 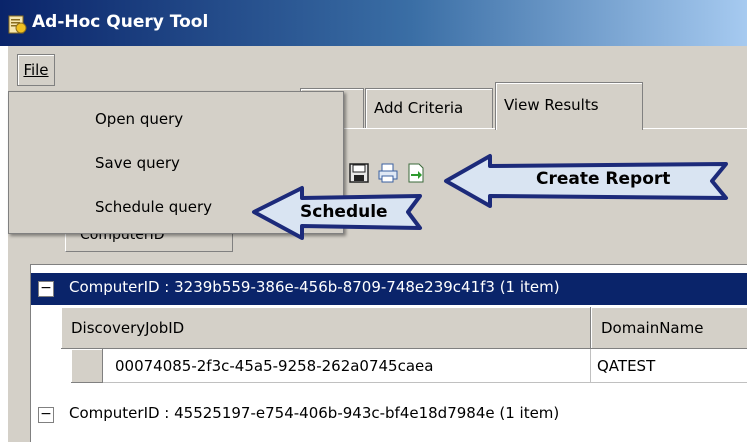 I want to click on tab-view-results: View Results, so click(x=569, y=106).